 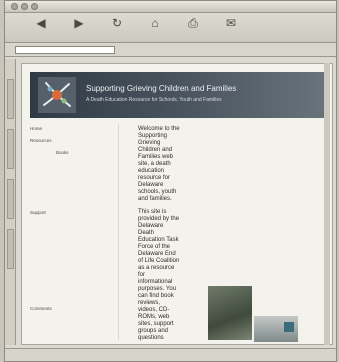 I want to click on reload-button: ↻, so click(x=117, y=23).